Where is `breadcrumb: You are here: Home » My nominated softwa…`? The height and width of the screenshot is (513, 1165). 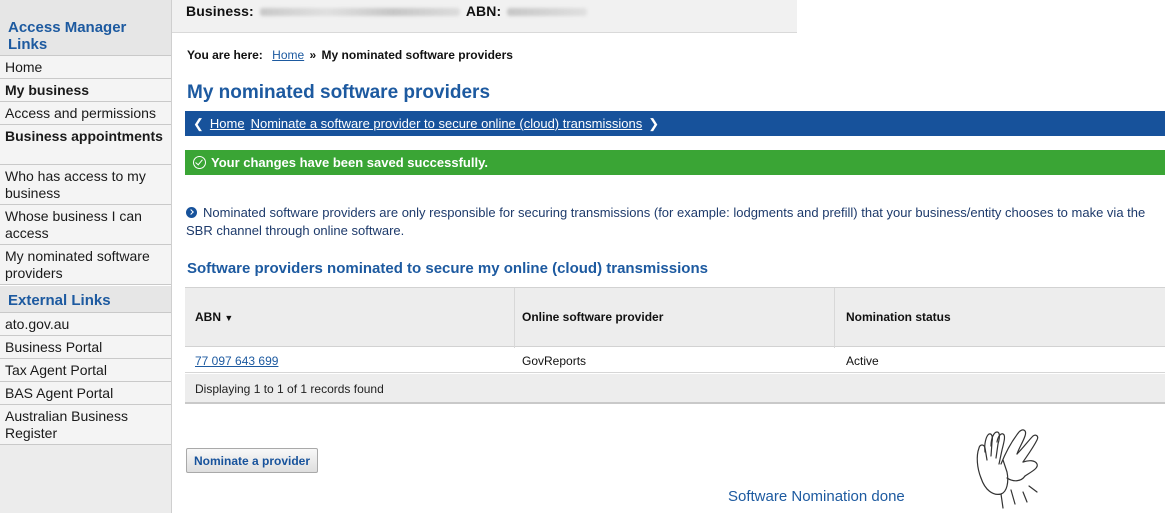
breadcrumb: You are here: Home » My nominated softwa… is located at coordinates (350, 55).